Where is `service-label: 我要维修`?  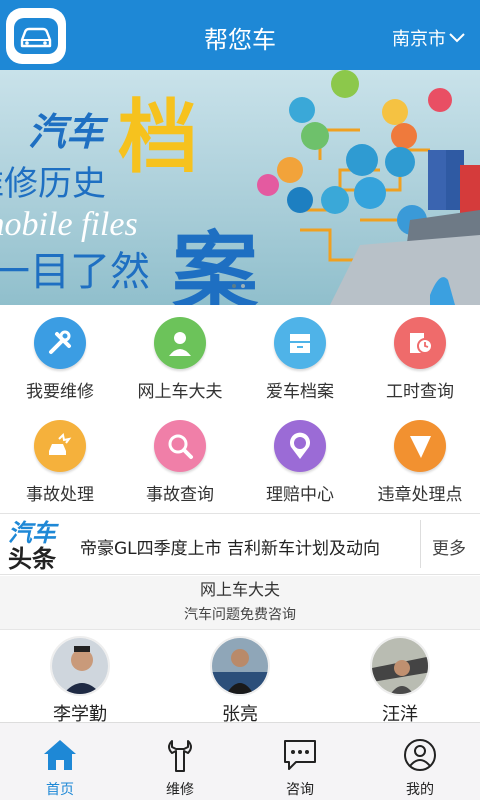
service-label: 我要维修 is located at coordinates (60, 392).